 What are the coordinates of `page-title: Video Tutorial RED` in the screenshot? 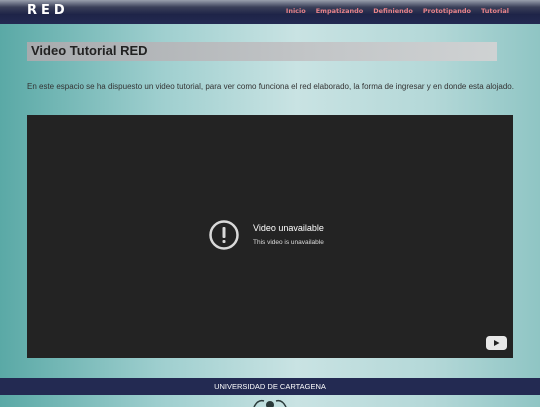 It's located at (89, 50).